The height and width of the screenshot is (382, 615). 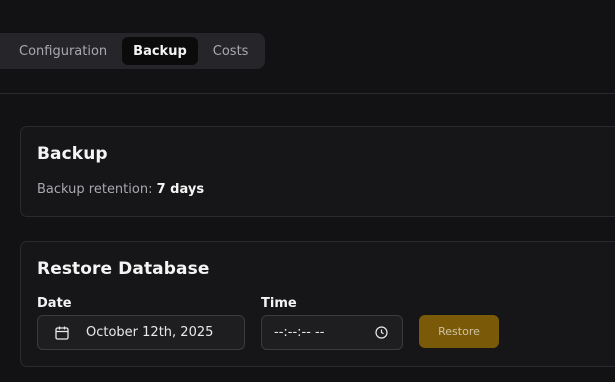 What do you see at coordinates (62, 333) in the screenshot?
I see `calendar-icon` at bounding box center [62, 333].